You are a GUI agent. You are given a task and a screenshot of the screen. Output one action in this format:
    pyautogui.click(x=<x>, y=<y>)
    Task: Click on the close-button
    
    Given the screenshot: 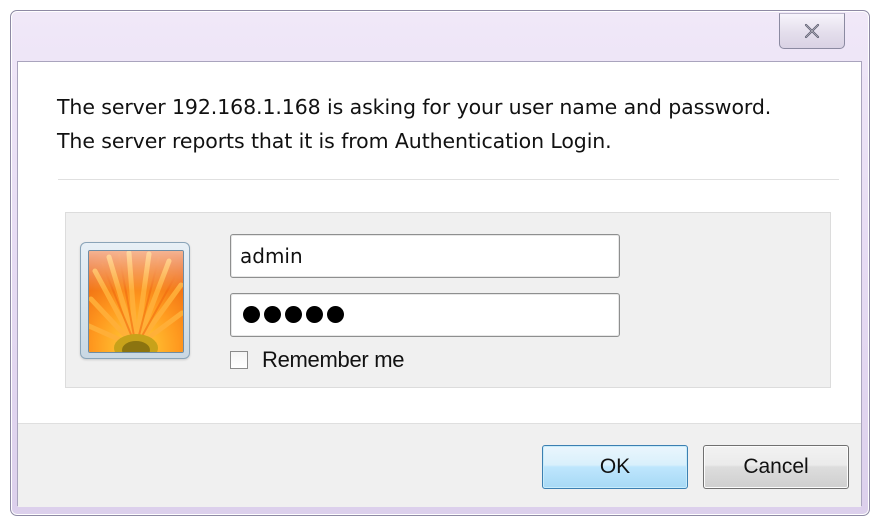 What is the action you would take?
    pyautogui.click(x=812, y=31)
    